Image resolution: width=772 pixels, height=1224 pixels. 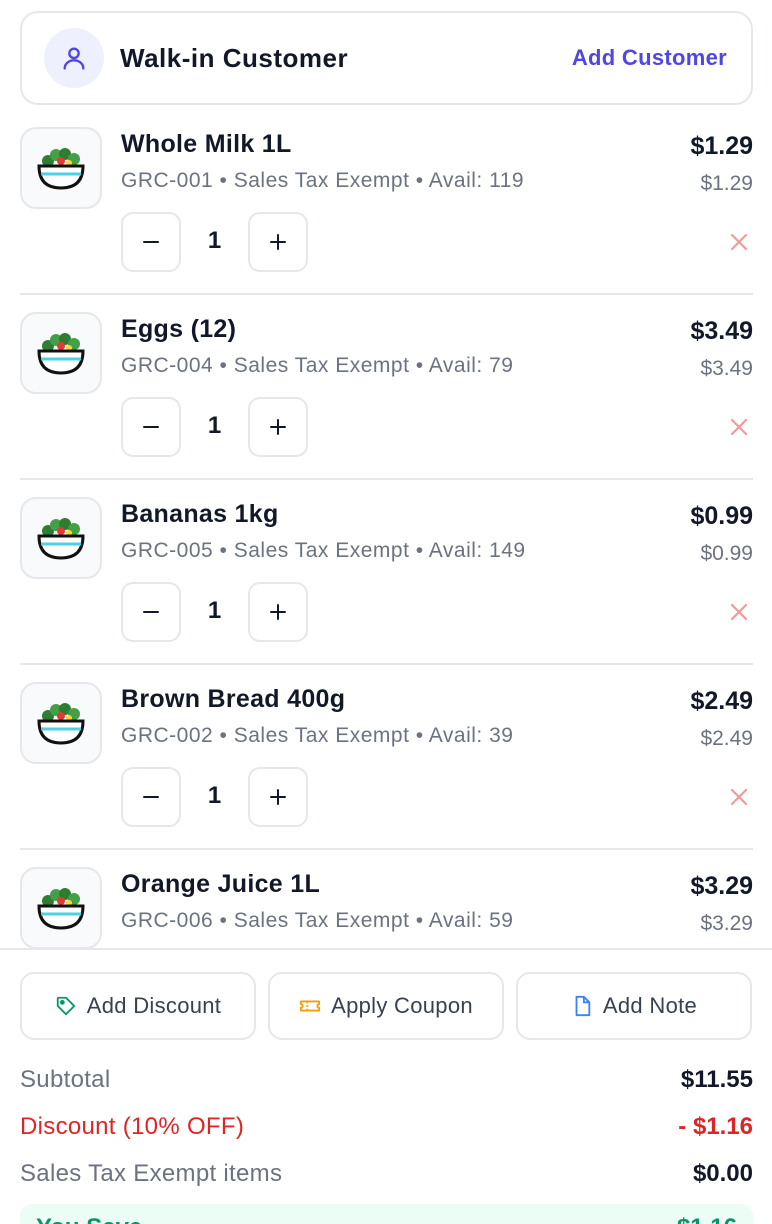 I want to click on item-meta: GRC-004 • Sales Tax Exempt • Avail: 79, so click(x=317, y=365).